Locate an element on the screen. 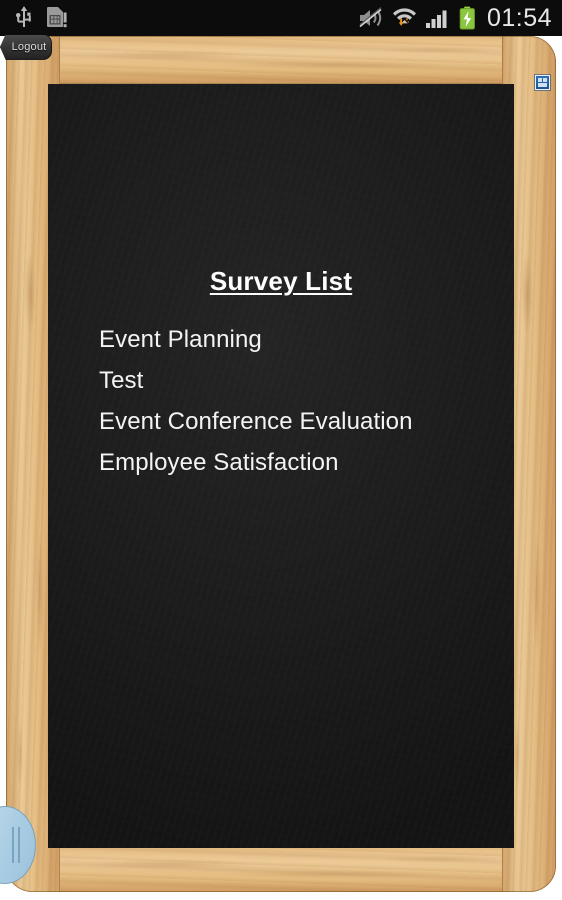  app-badge-icon is located at coordinates (542, 82).